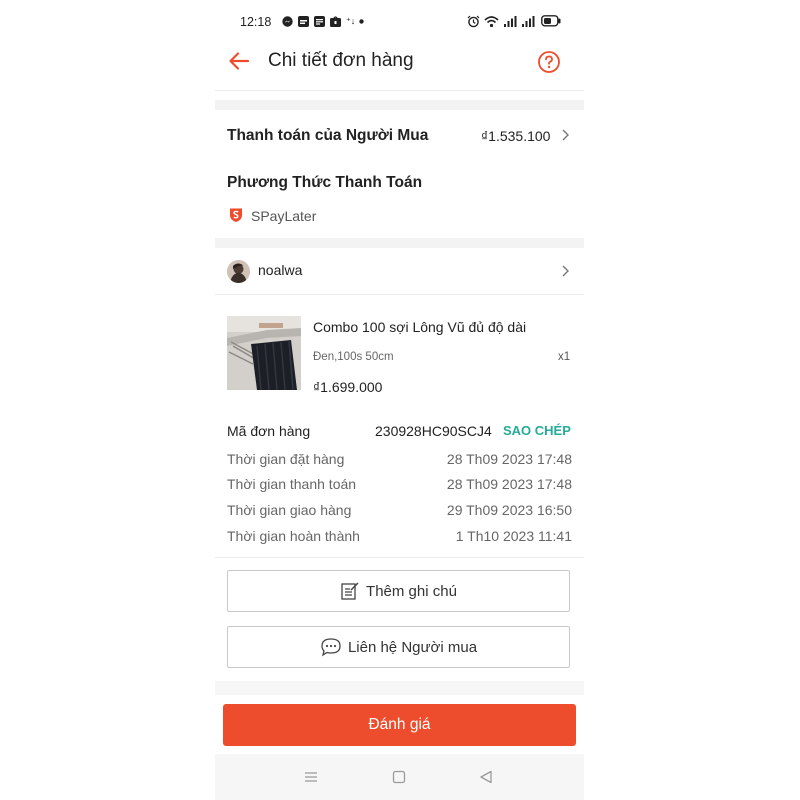 This screenshot has width=800, height=800. I want to click on product-price: ₫1.699.000, so click(348, 387).